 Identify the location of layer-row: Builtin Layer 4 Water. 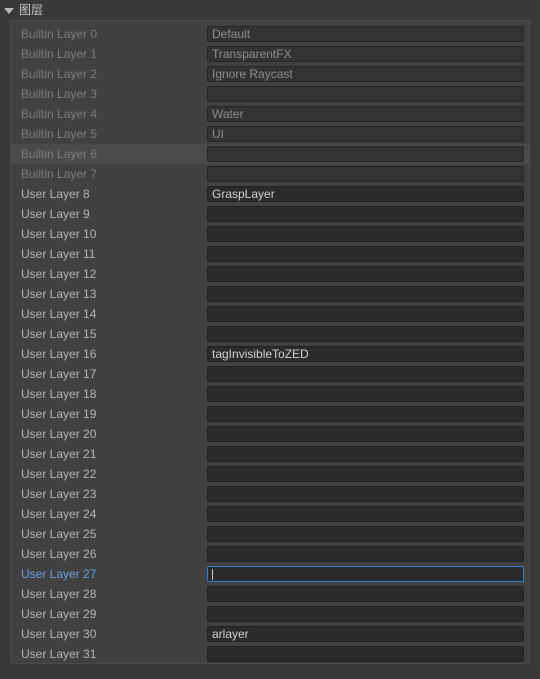
(270, 114).